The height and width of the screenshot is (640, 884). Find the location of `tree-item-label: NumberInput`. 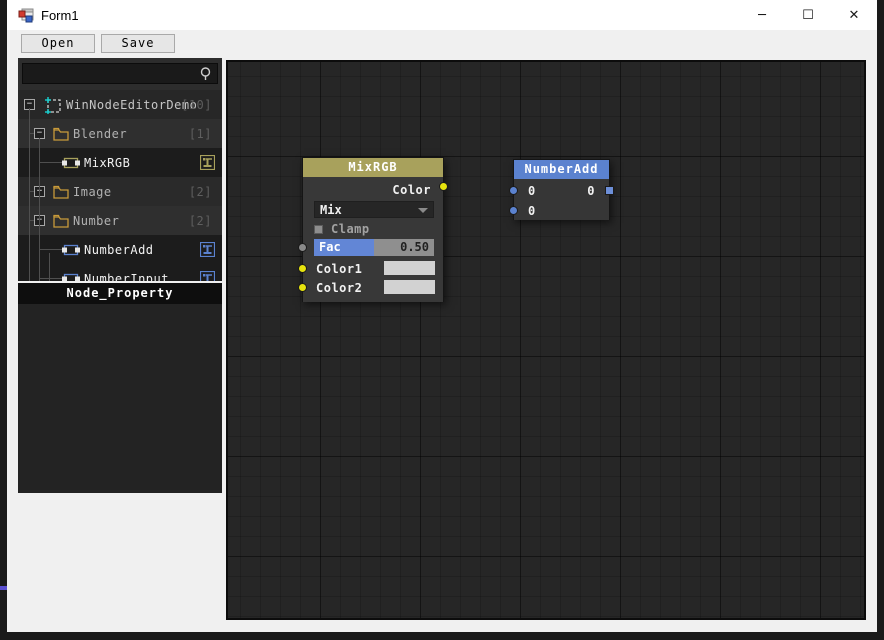

tree-item-label: NumberInput is located at coordinates (126, 276).